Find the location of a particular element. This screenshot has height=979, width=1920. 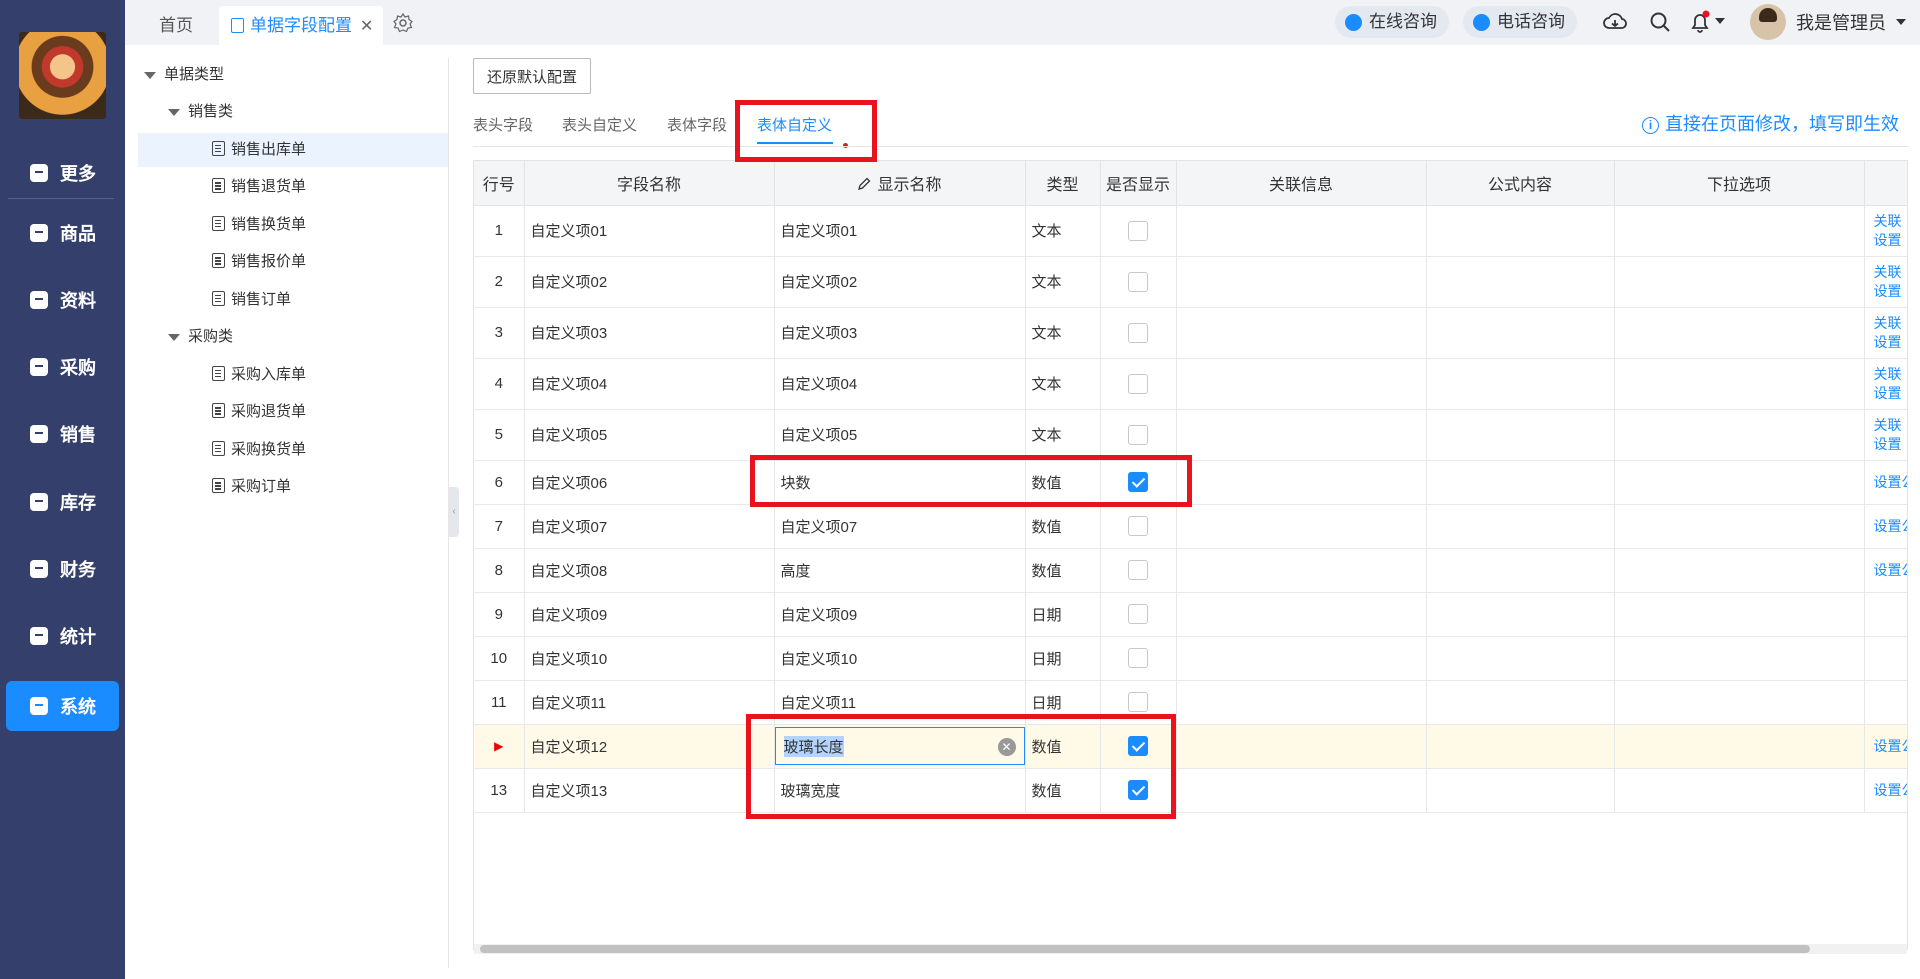

tree-item: 采购入库单 is located at coordinates (293, 375).